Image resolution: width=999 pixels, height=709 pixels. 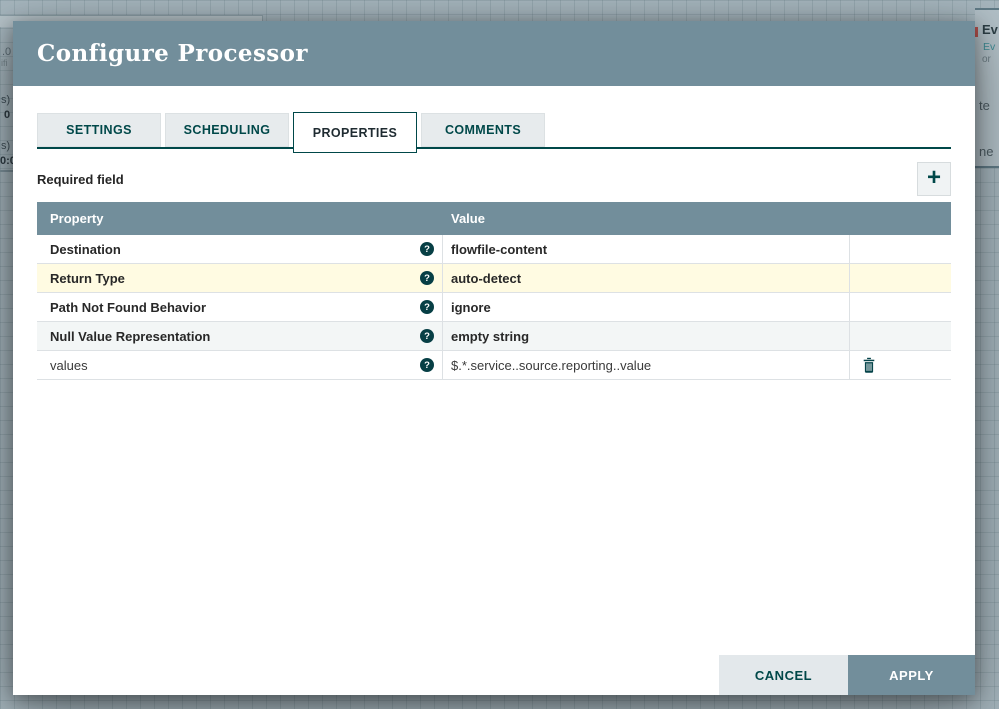 I want to click on background-divider-fragment, so click(x=6, y=171).